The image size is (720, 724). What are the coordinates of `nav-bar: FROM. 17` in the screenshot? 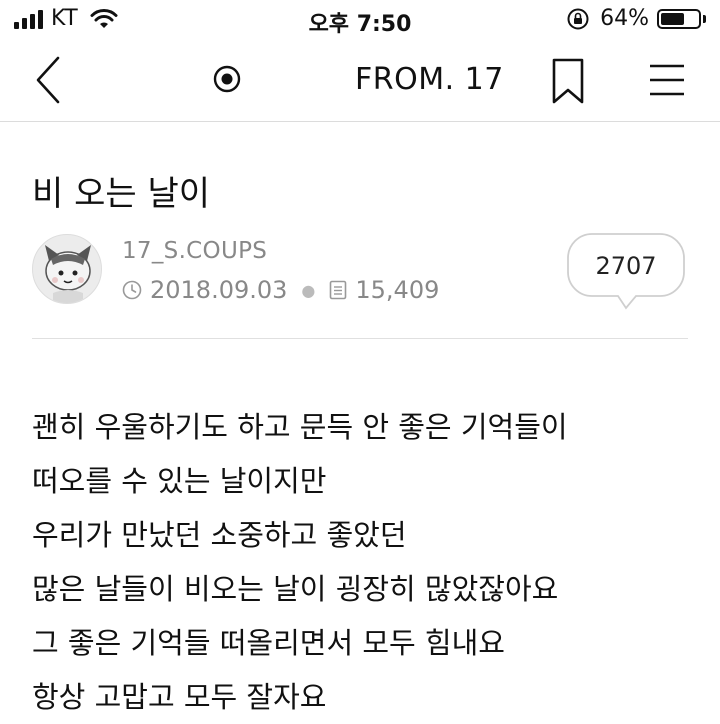 It's located at (360, 81).